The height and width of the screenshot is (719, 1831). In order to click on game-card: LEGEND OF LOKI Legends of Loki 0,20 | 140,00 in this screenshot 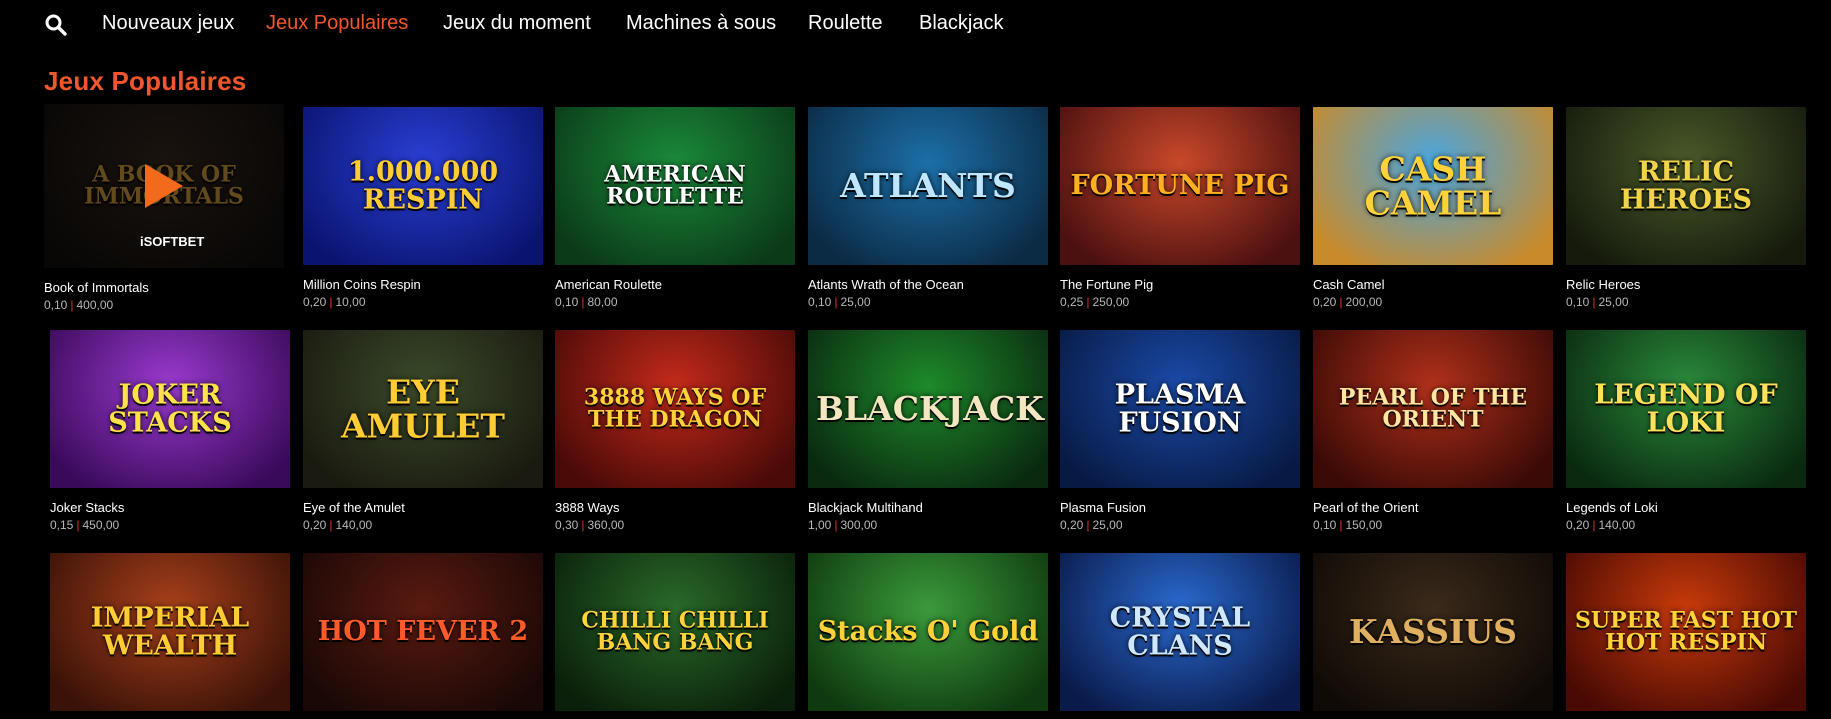, I will do `click(1686, 431)`.